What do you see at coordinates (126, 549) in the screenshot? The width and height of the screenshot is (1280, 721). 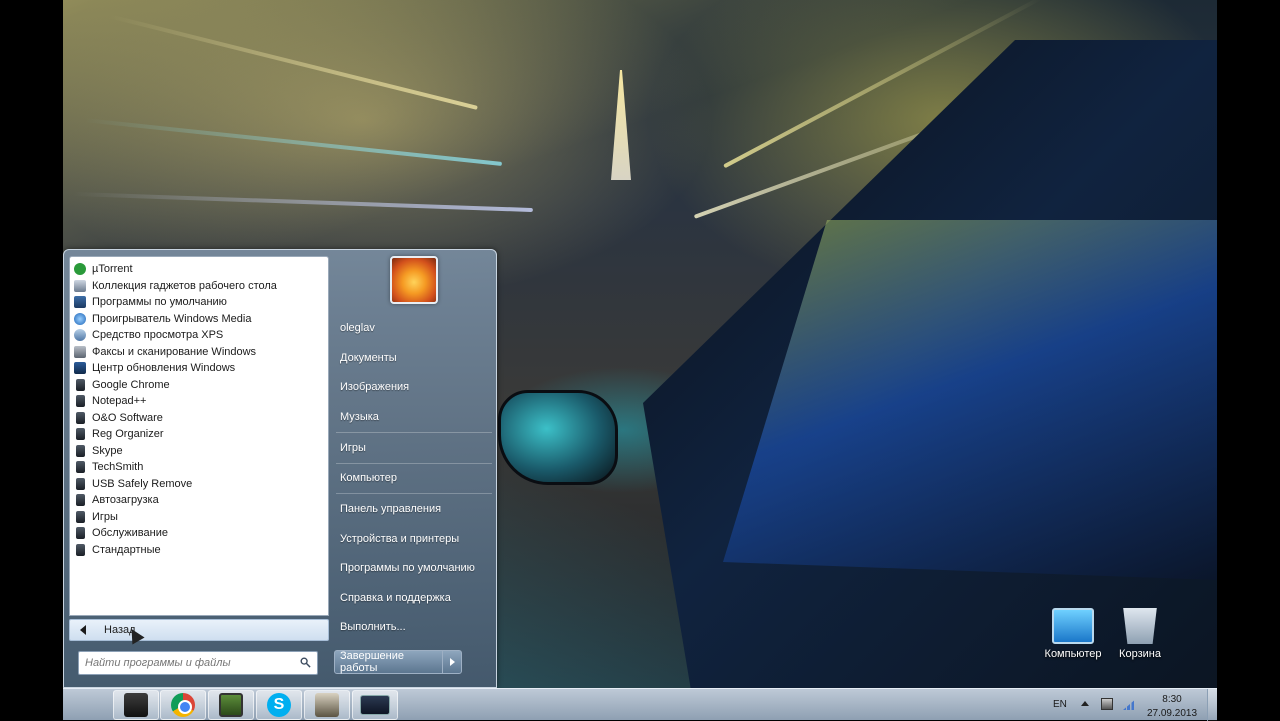 I see `program-label: Стандартные` at bounding box center [126, 549].